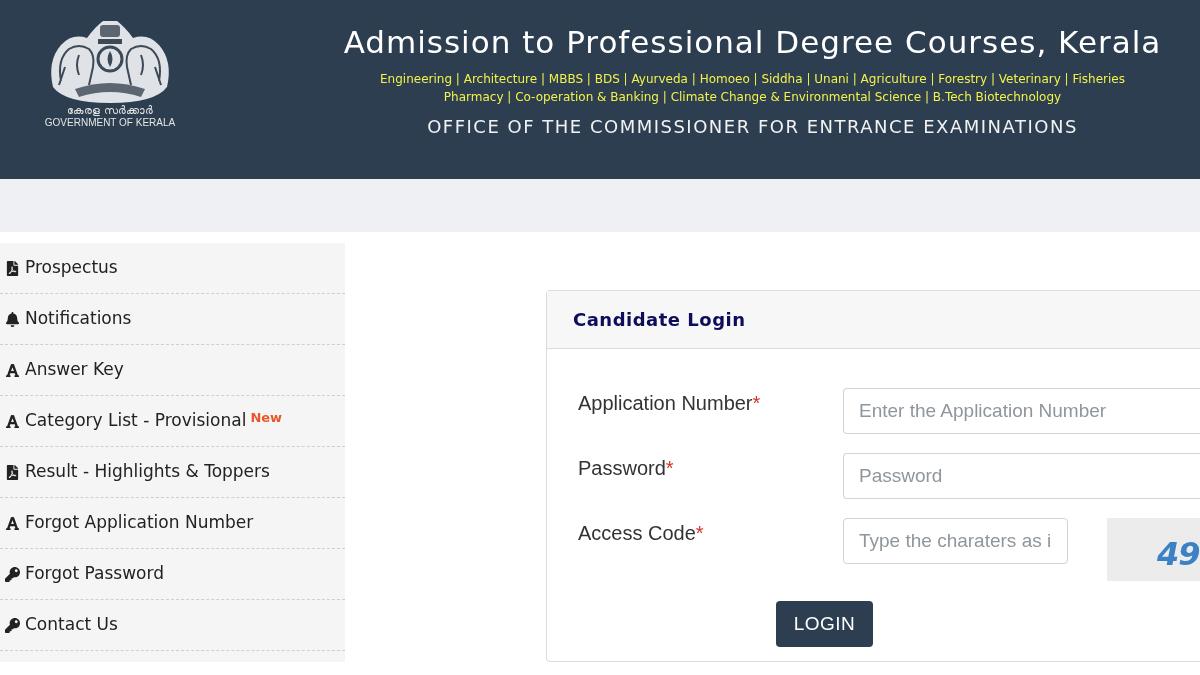 This screenshot has width=1200, height=675. Describe the element at coordinates (752, 79) in the screenshot. I see `course-list: Engineering | Architecture | MBBS | BDS | Ayurveda | Homoeo | Siddha | Unani | Agriculture | Forestry | Veterinary | Fisheries` at that location.